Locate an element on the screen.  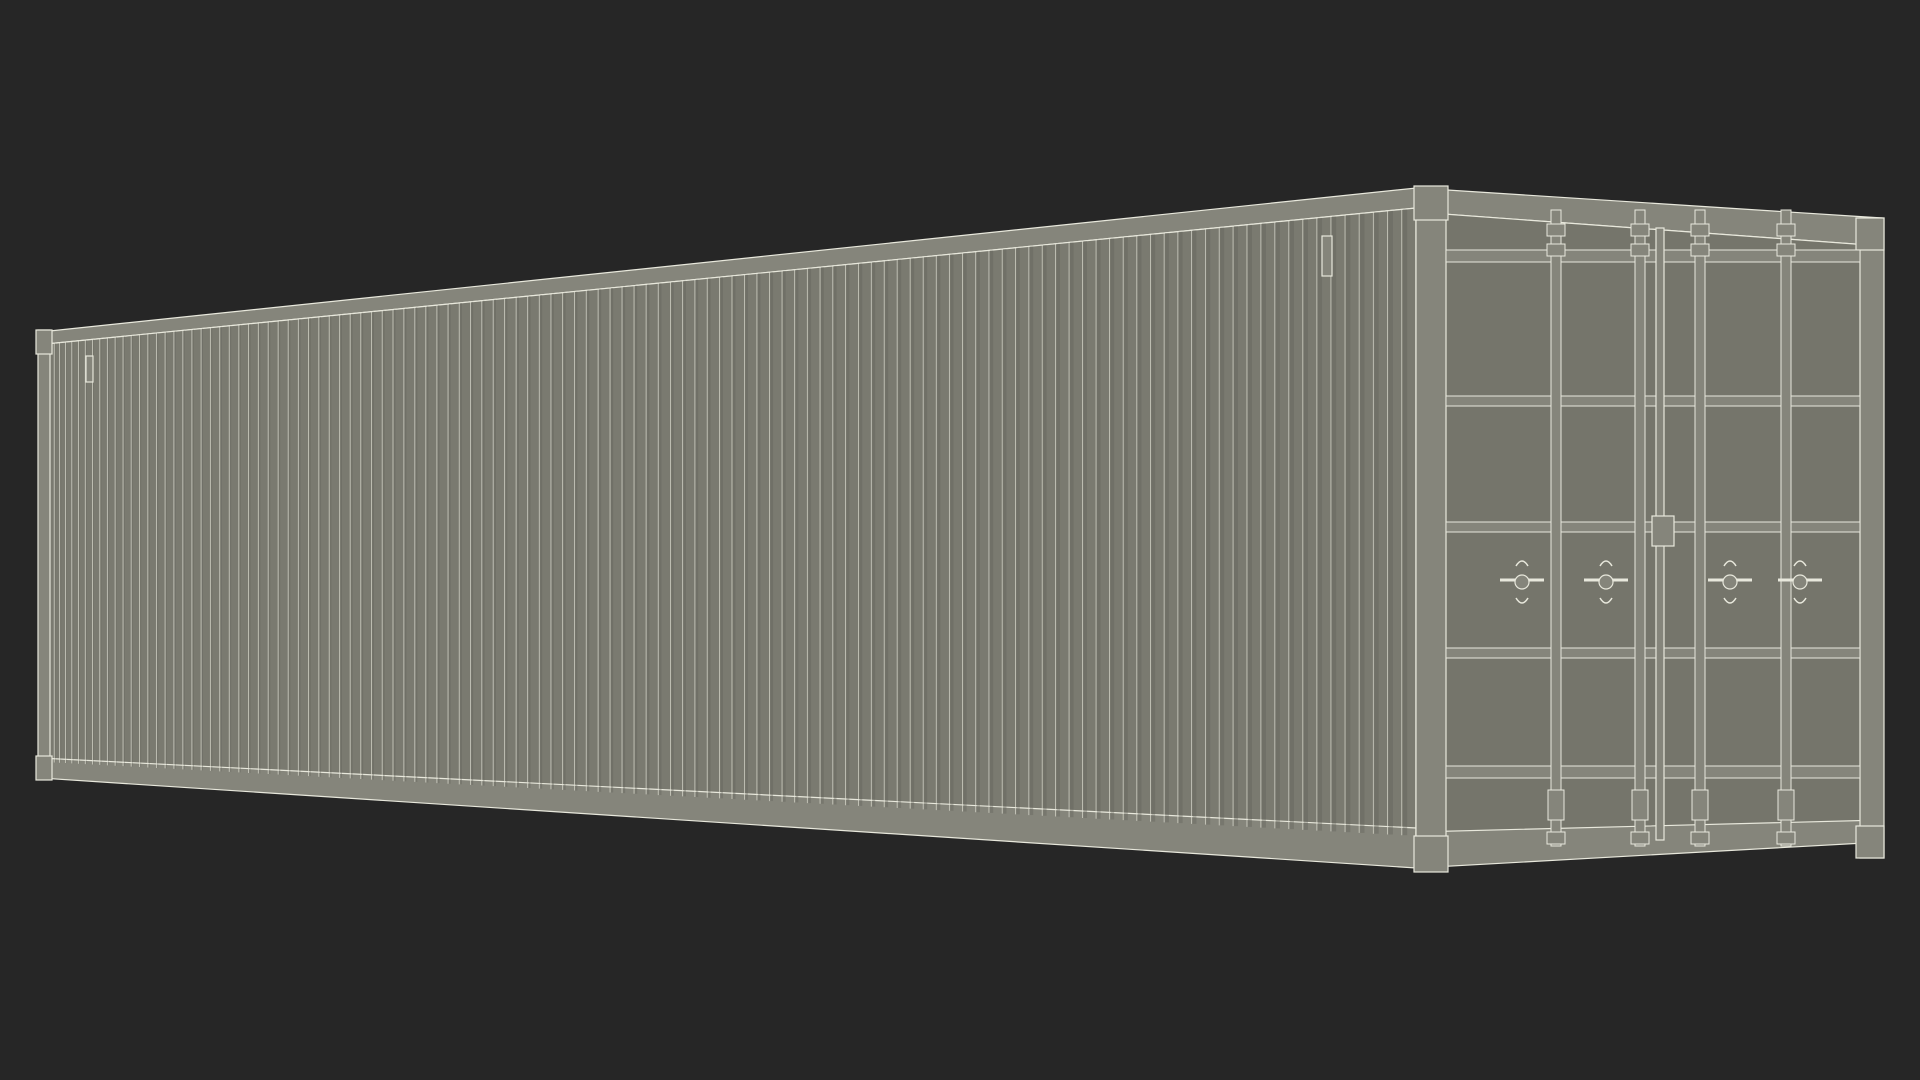
corner-post-rear-left is located at coordinates (1431, 528).